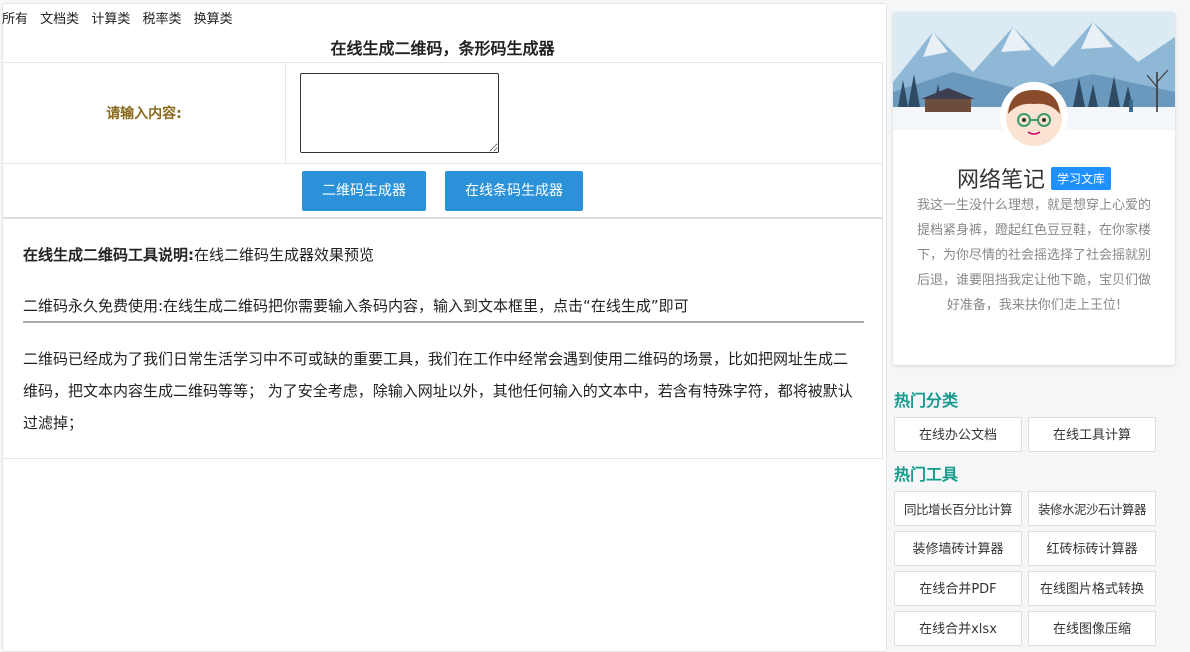 Image resolution: width=1190 pixels, height=652 pixels. What do you see at coordinates (213, 19) in the screenshot?
I see `nav-item-convert: 换算类` at bounding box center [213, 19].